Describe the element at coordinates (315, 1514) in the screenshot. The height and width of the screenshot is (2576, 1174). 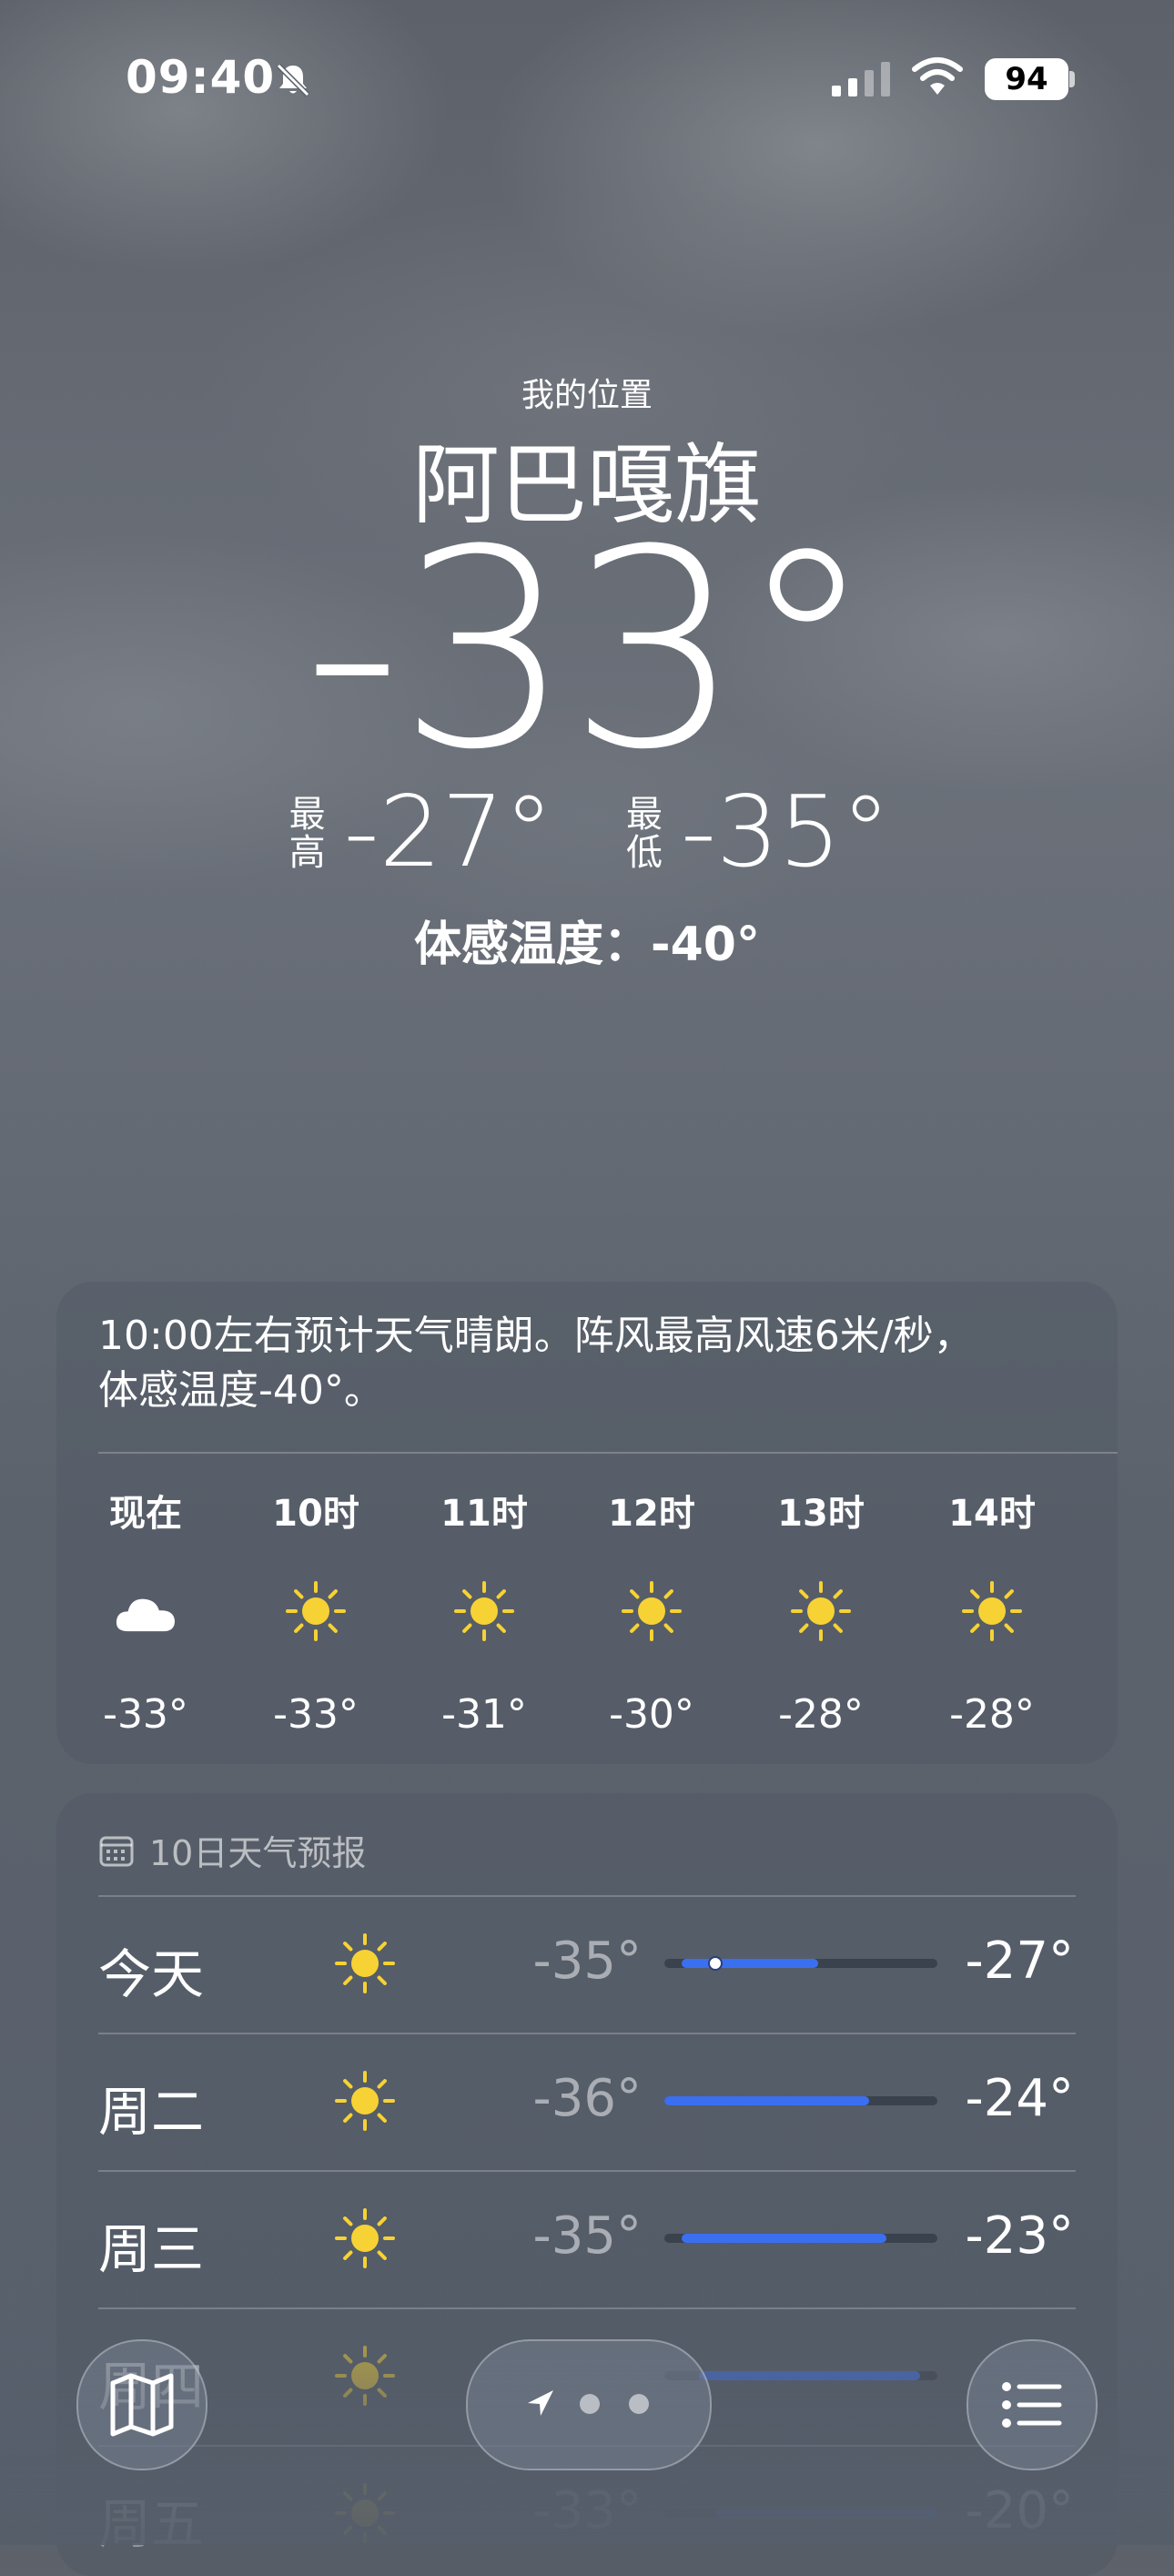
I see `hour-label: 10时` at that location.